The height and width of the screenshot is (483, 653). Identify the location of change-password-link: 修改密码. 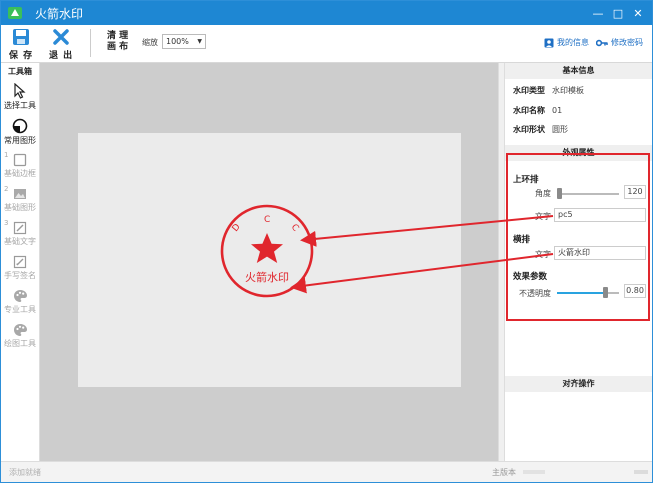
(619, 42).